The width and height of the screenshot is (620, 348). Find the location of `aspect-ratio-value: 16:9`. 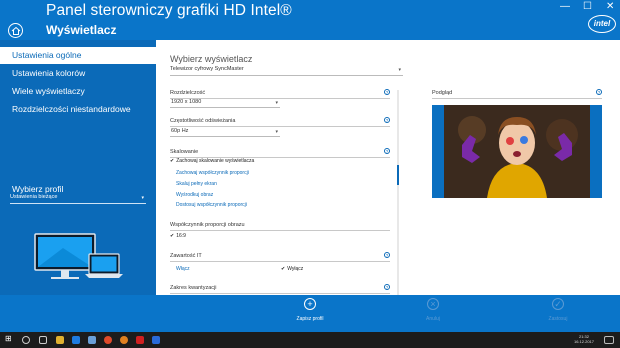

aspect-ratio-value: 16:9 is located at coordinates (178, 236).